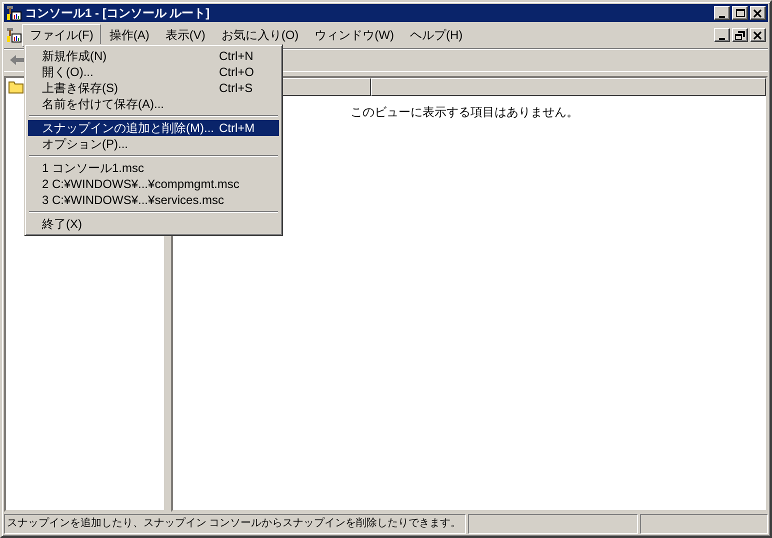  Describe the element at coordinates (118, 13) in the screenshot. I see `window-title: コンソール1 - [コンソール ルート]` at that location.